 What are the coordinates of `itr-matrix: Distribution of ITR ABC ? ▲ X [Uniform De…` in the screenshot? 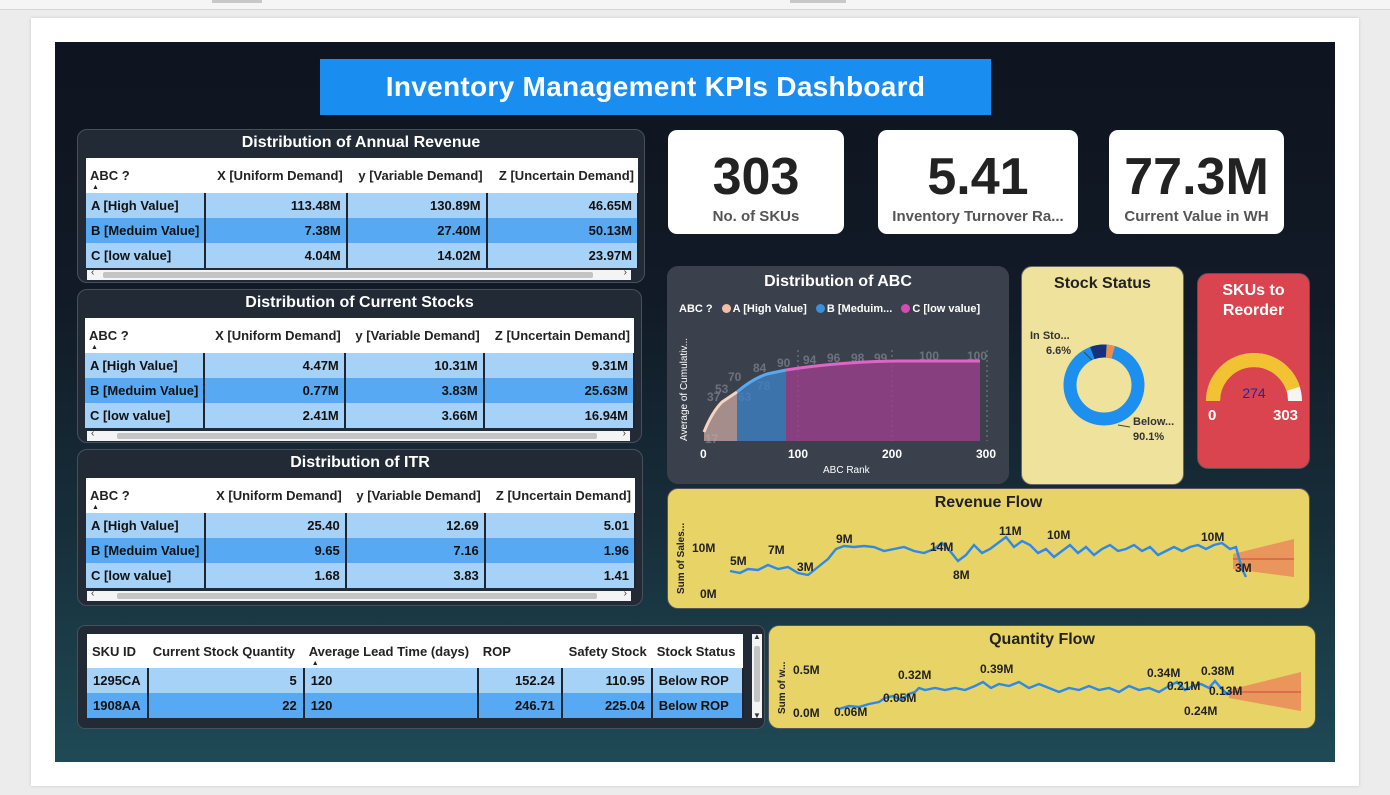 It's located at (360, 527).